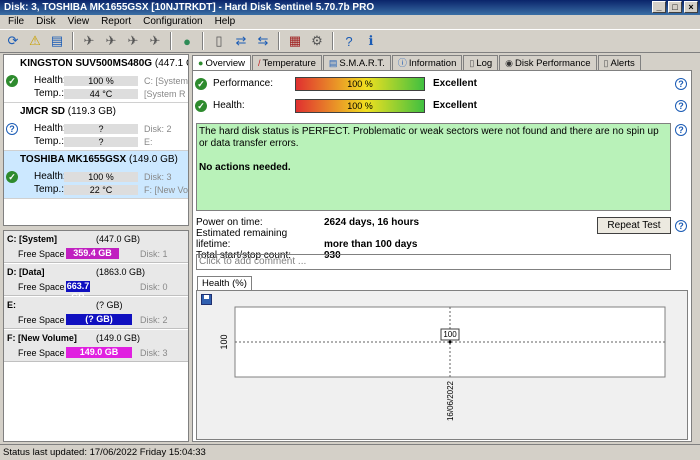 The width and height of the screenshot is (700, 460). What do you see at coordinates (356, 62) in the screenshot?
I see `tab-smart: ▤ S.M.A.R.T.` at bounding box center [356, 62].